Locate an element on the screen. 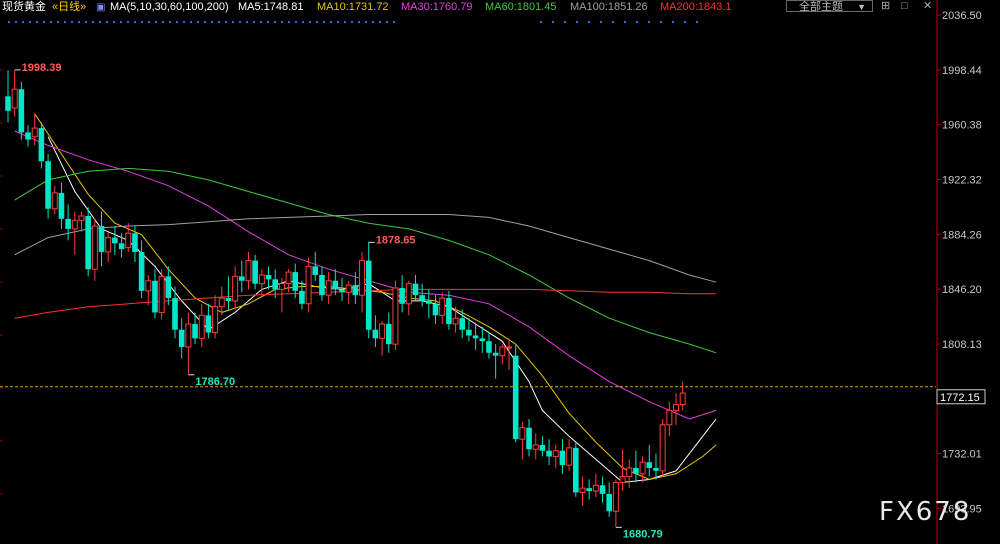  y-tick-label: 1846.20 is located at coordinates (962, 290).